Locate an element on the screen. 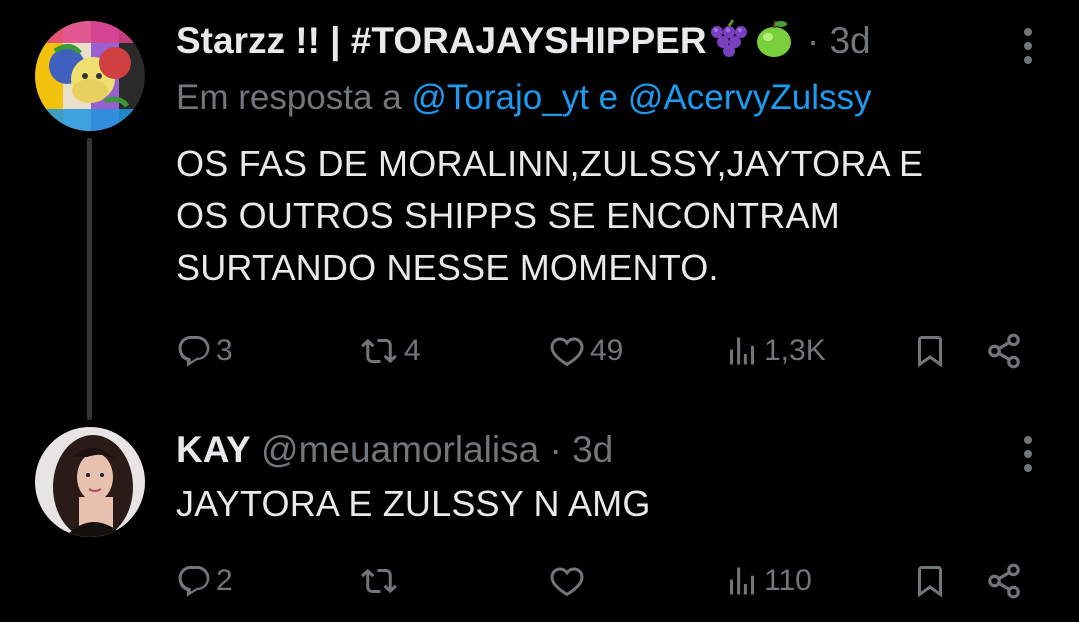 This screenshot has height=622, width=1079. tweet-text-line: SURTANDO NESSE MOMENTO. is located at coordinates (447, 267).